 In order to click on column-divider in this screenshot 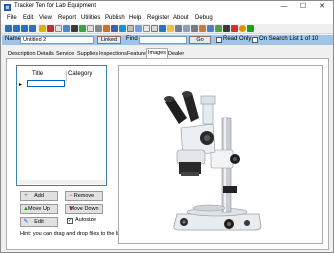, I will do `click(66, 76)`.